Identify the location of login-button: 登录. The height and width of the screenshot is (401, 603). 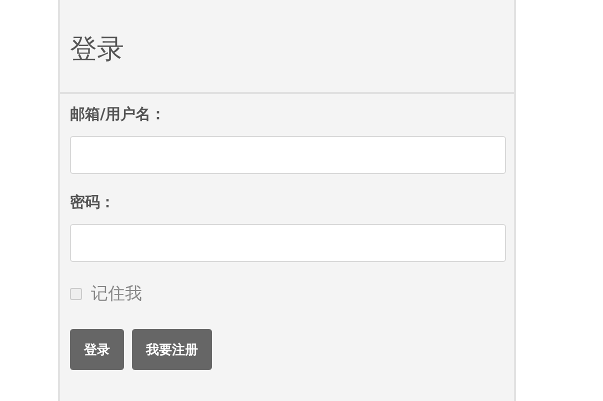
(97, 349).